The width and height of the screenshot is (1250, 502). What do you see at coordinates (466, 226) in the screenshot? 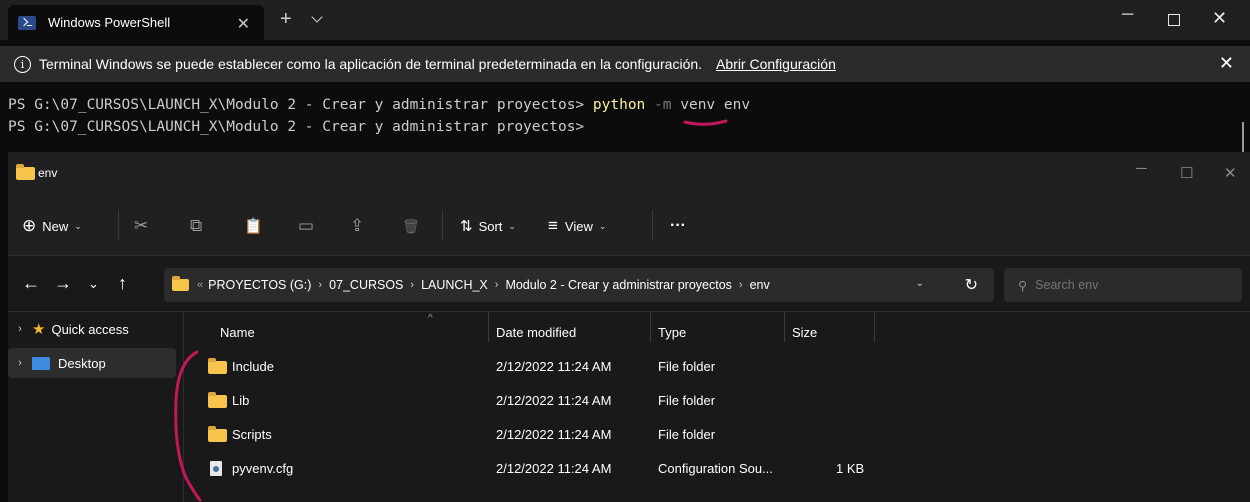
I see `sort-icon: ⇅` at bounding box center [466, 226].